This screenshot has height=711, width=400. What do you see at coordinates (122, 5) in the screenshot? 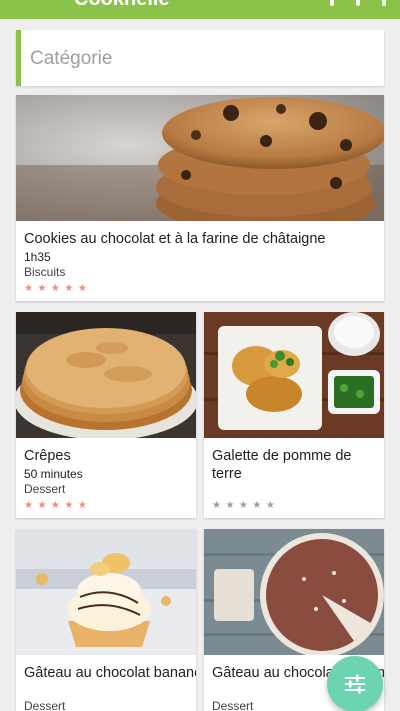
I see `app-title: Cookhelle` at bounding box center [122, 5].